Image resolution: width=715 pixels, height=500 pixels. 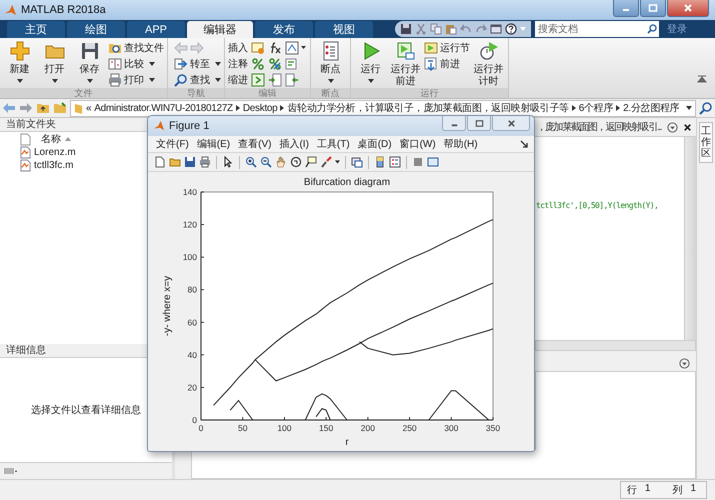 What do you see at coordinates (451, 29) in the screenshot?
I see `paste-icon` at bounding box center [451, 29].